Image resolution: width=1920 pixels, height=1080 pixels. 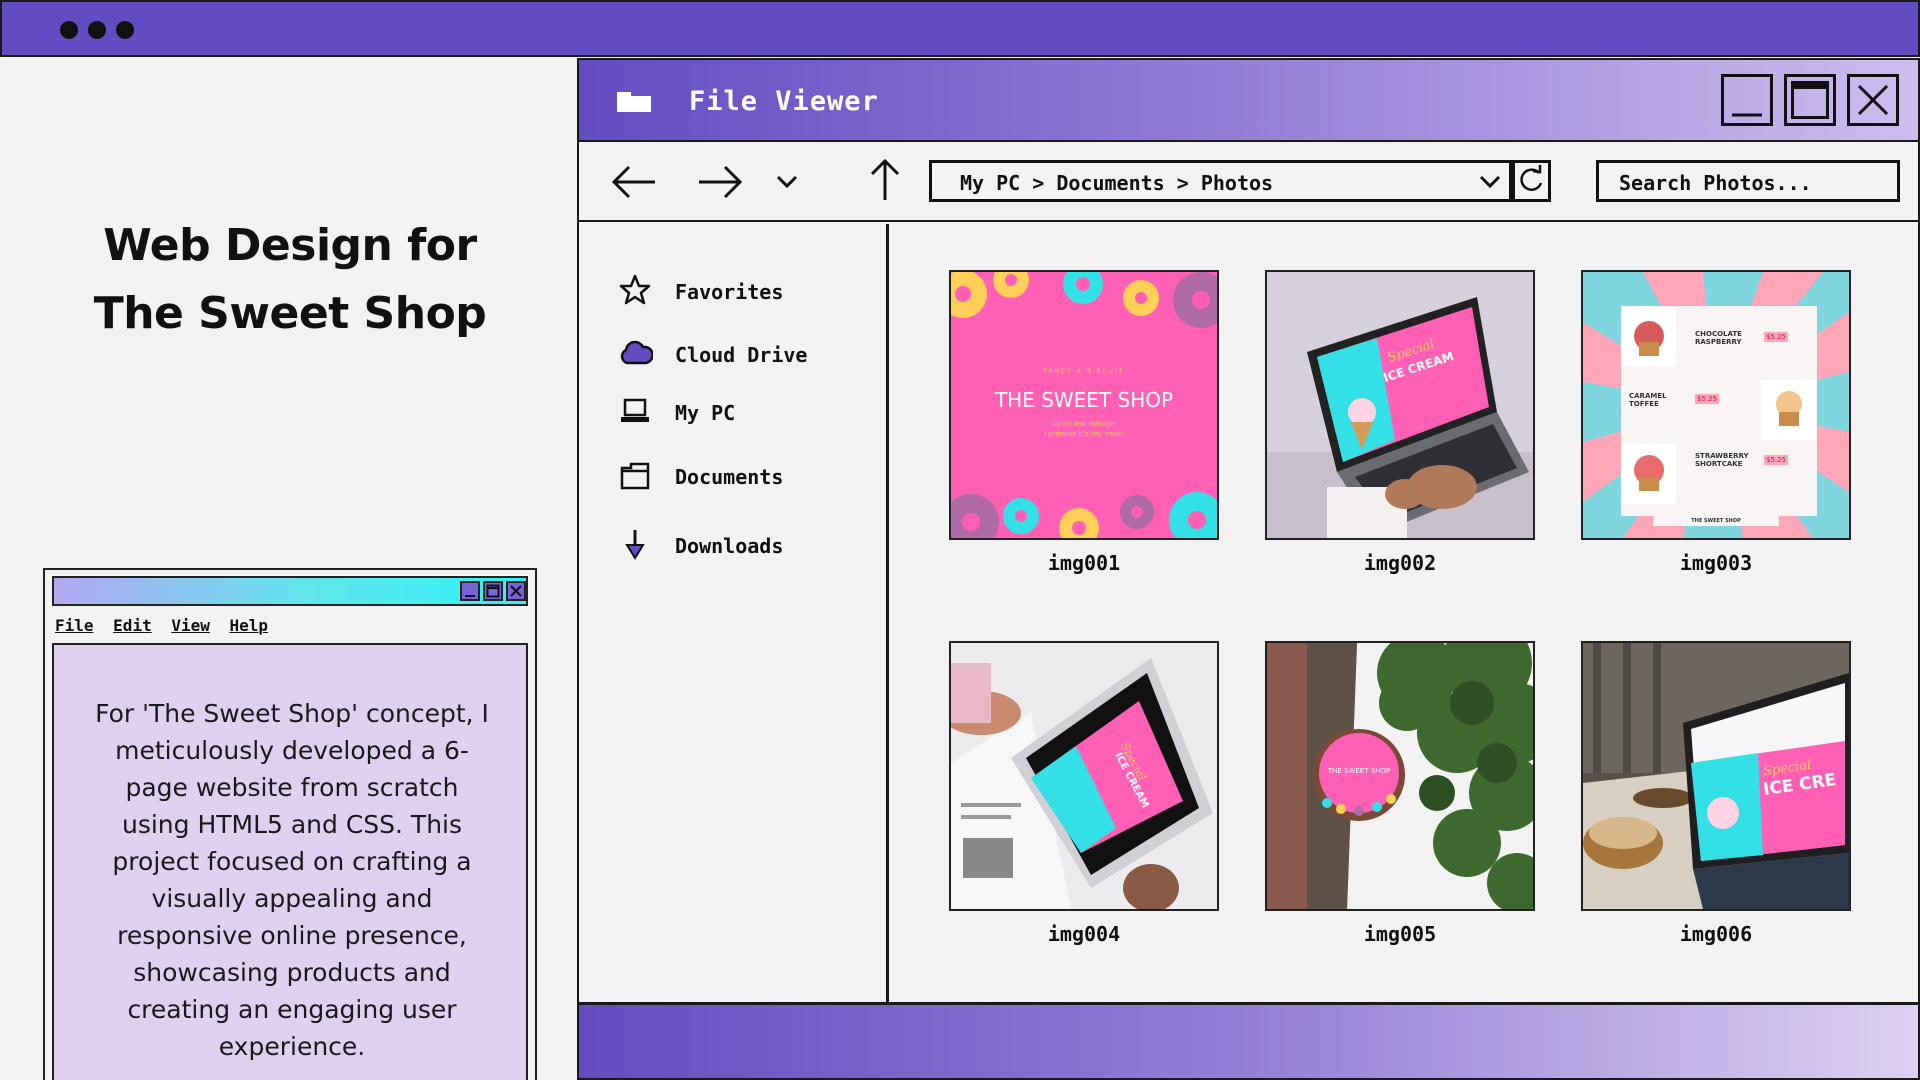 I want to click on history-chevron-down-icon, so click(x=787, y=182).